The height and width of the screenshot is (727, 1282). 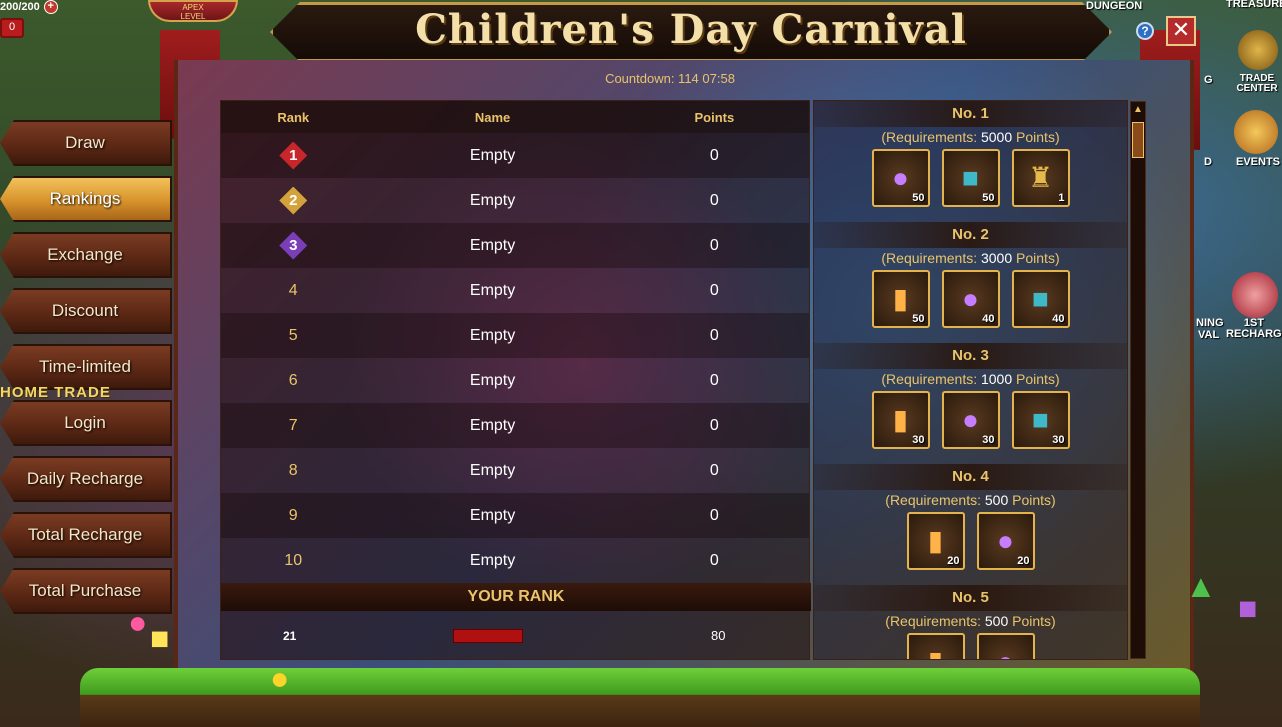 What do you see at coordinates (1145, 31) in the screenshot?
I see `help-button: ?` at bounding box center [1145, 31].